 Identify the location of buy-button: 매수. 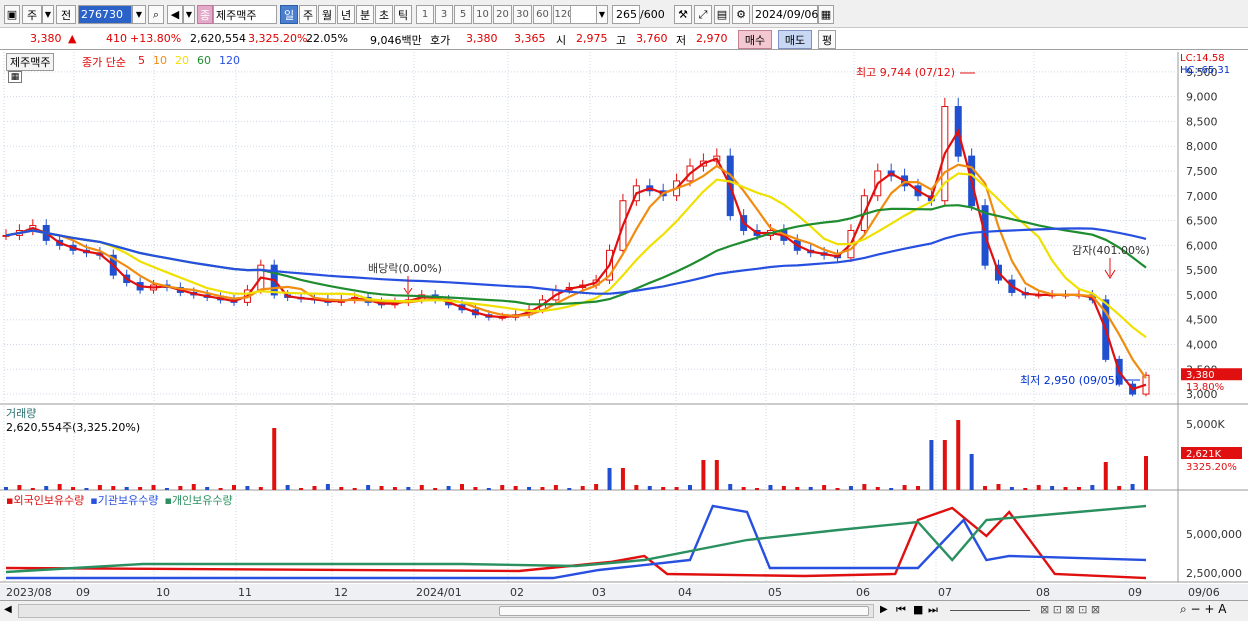
(755, 39).